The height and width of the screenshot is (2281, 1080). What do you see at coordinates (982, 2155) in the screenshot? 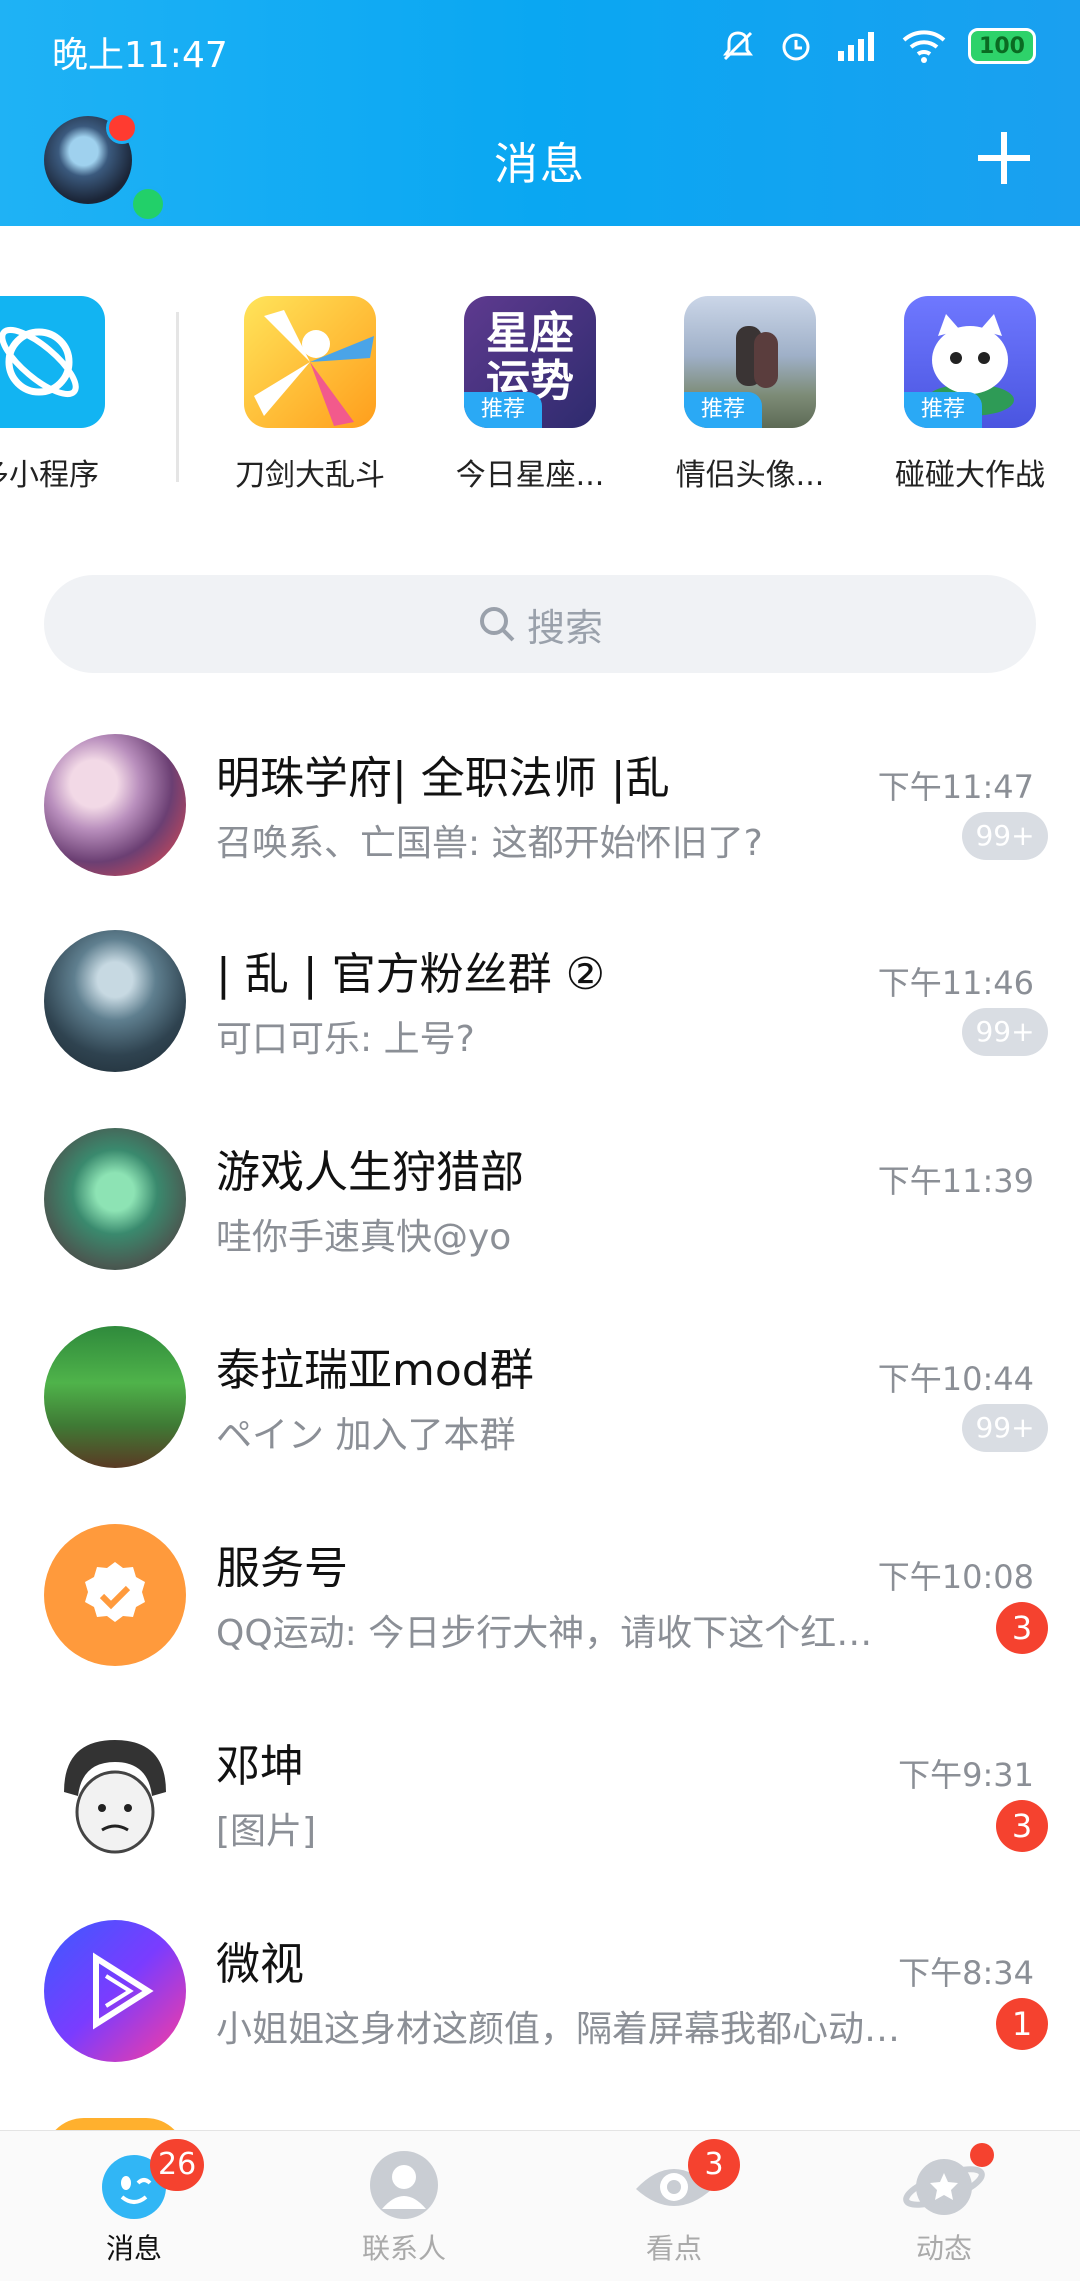
I see `feed-new-dot` at bounding box center [982, 2155].